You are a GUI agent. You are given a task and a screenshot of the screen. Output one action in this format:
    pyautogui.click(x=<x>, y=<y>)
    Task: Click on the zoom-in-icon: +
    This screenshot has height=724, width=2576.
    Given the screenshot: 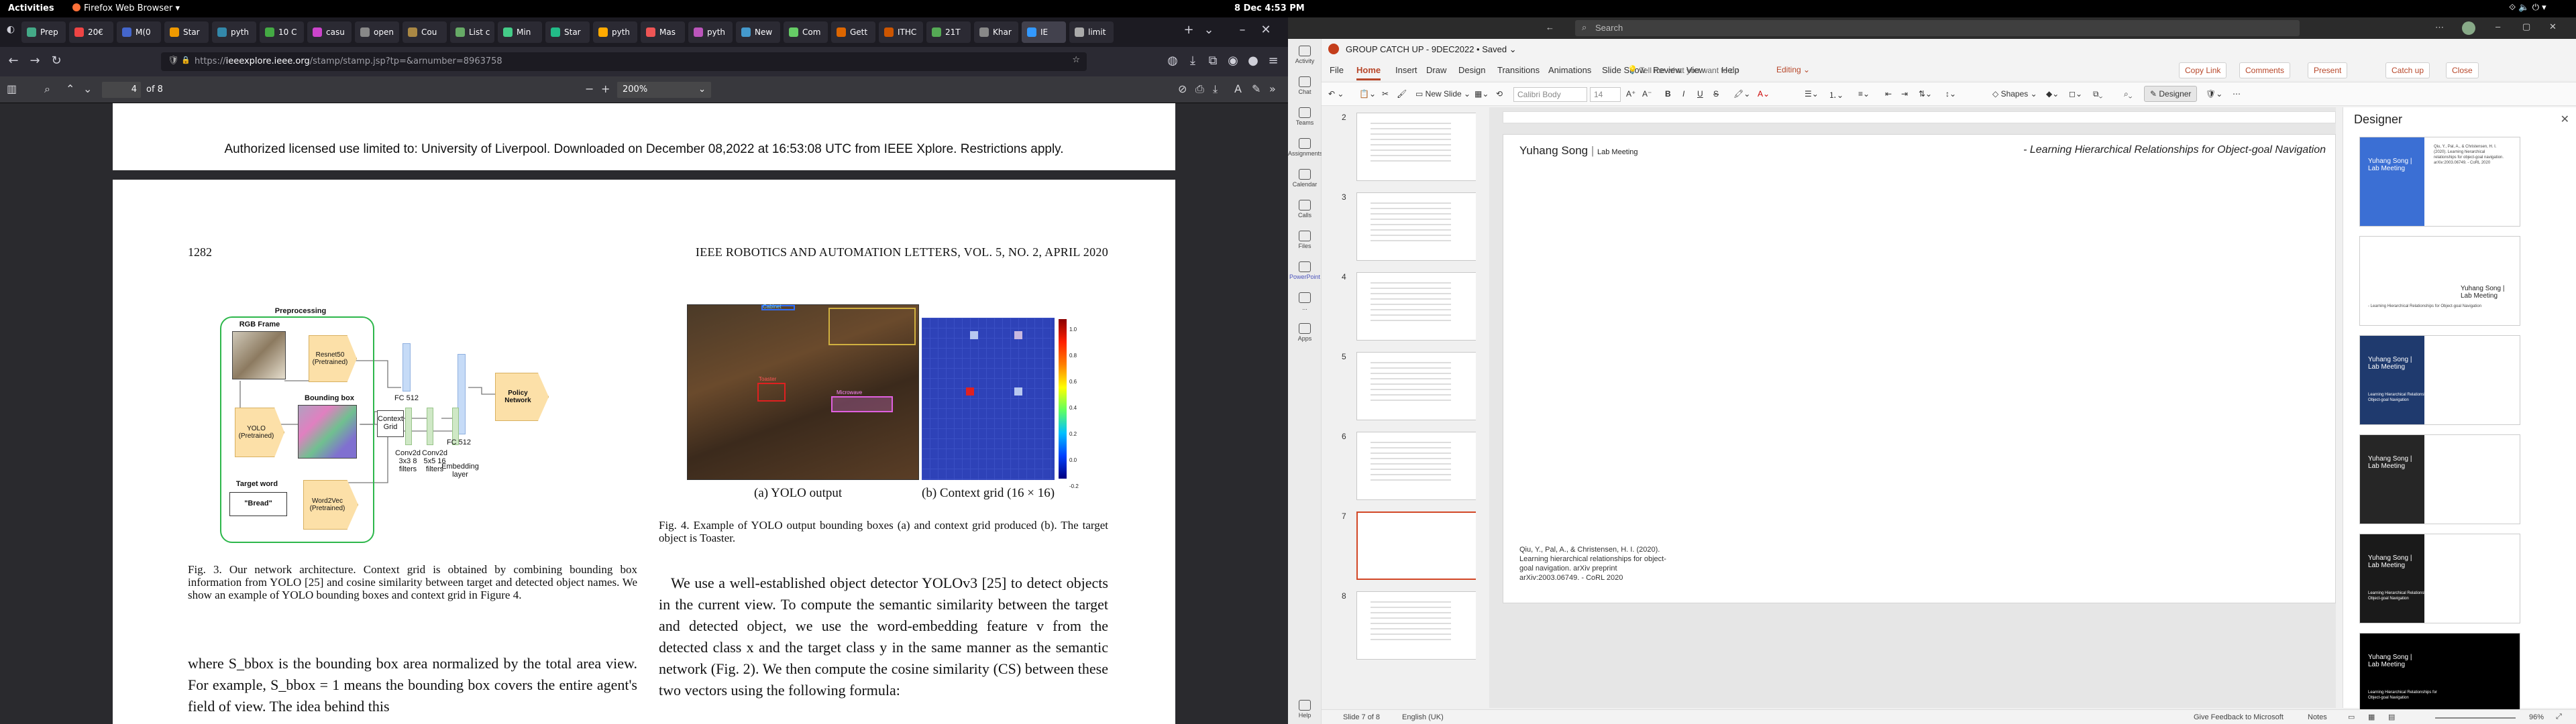 What is the action you would take?
    pyautogui.click(x=605, y=89)
    